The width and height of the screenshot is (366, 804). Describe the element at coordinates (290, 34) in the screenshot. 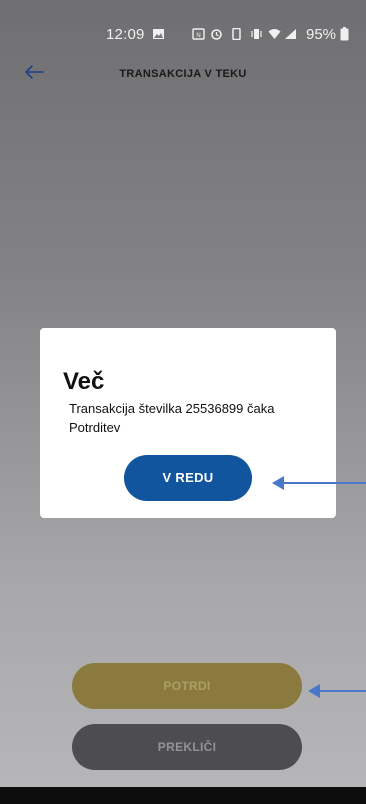

I see `signal-icon` at that location.